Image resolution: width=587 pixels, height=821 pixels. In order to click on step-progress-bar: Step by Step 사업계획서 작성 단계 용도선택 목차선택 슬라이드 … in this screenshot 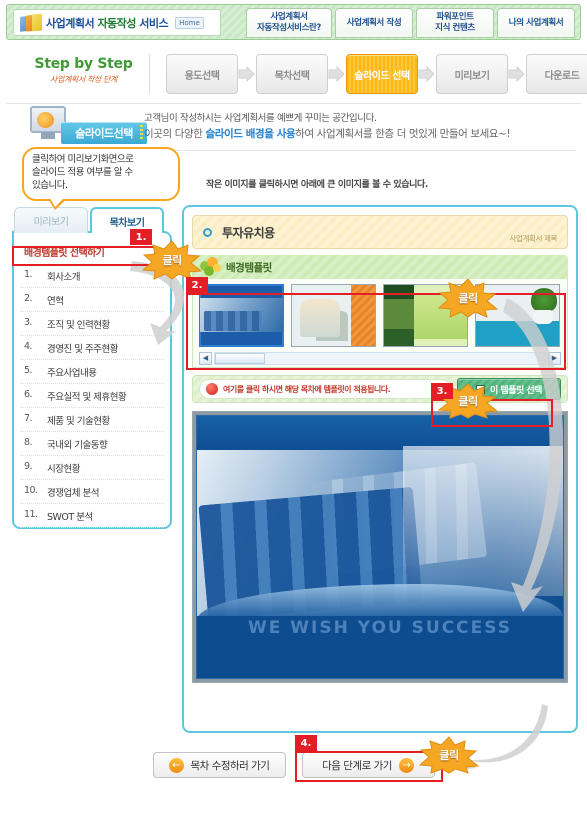, I will do `click(296, 75)`.